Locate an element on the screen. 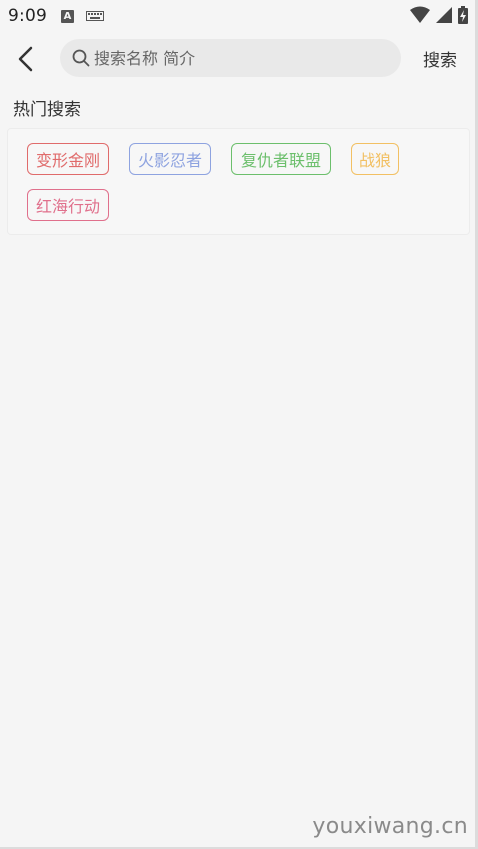 The width and height of the screenshot is (478, 849). keyboard-icon is located at coordinates (94, 16).